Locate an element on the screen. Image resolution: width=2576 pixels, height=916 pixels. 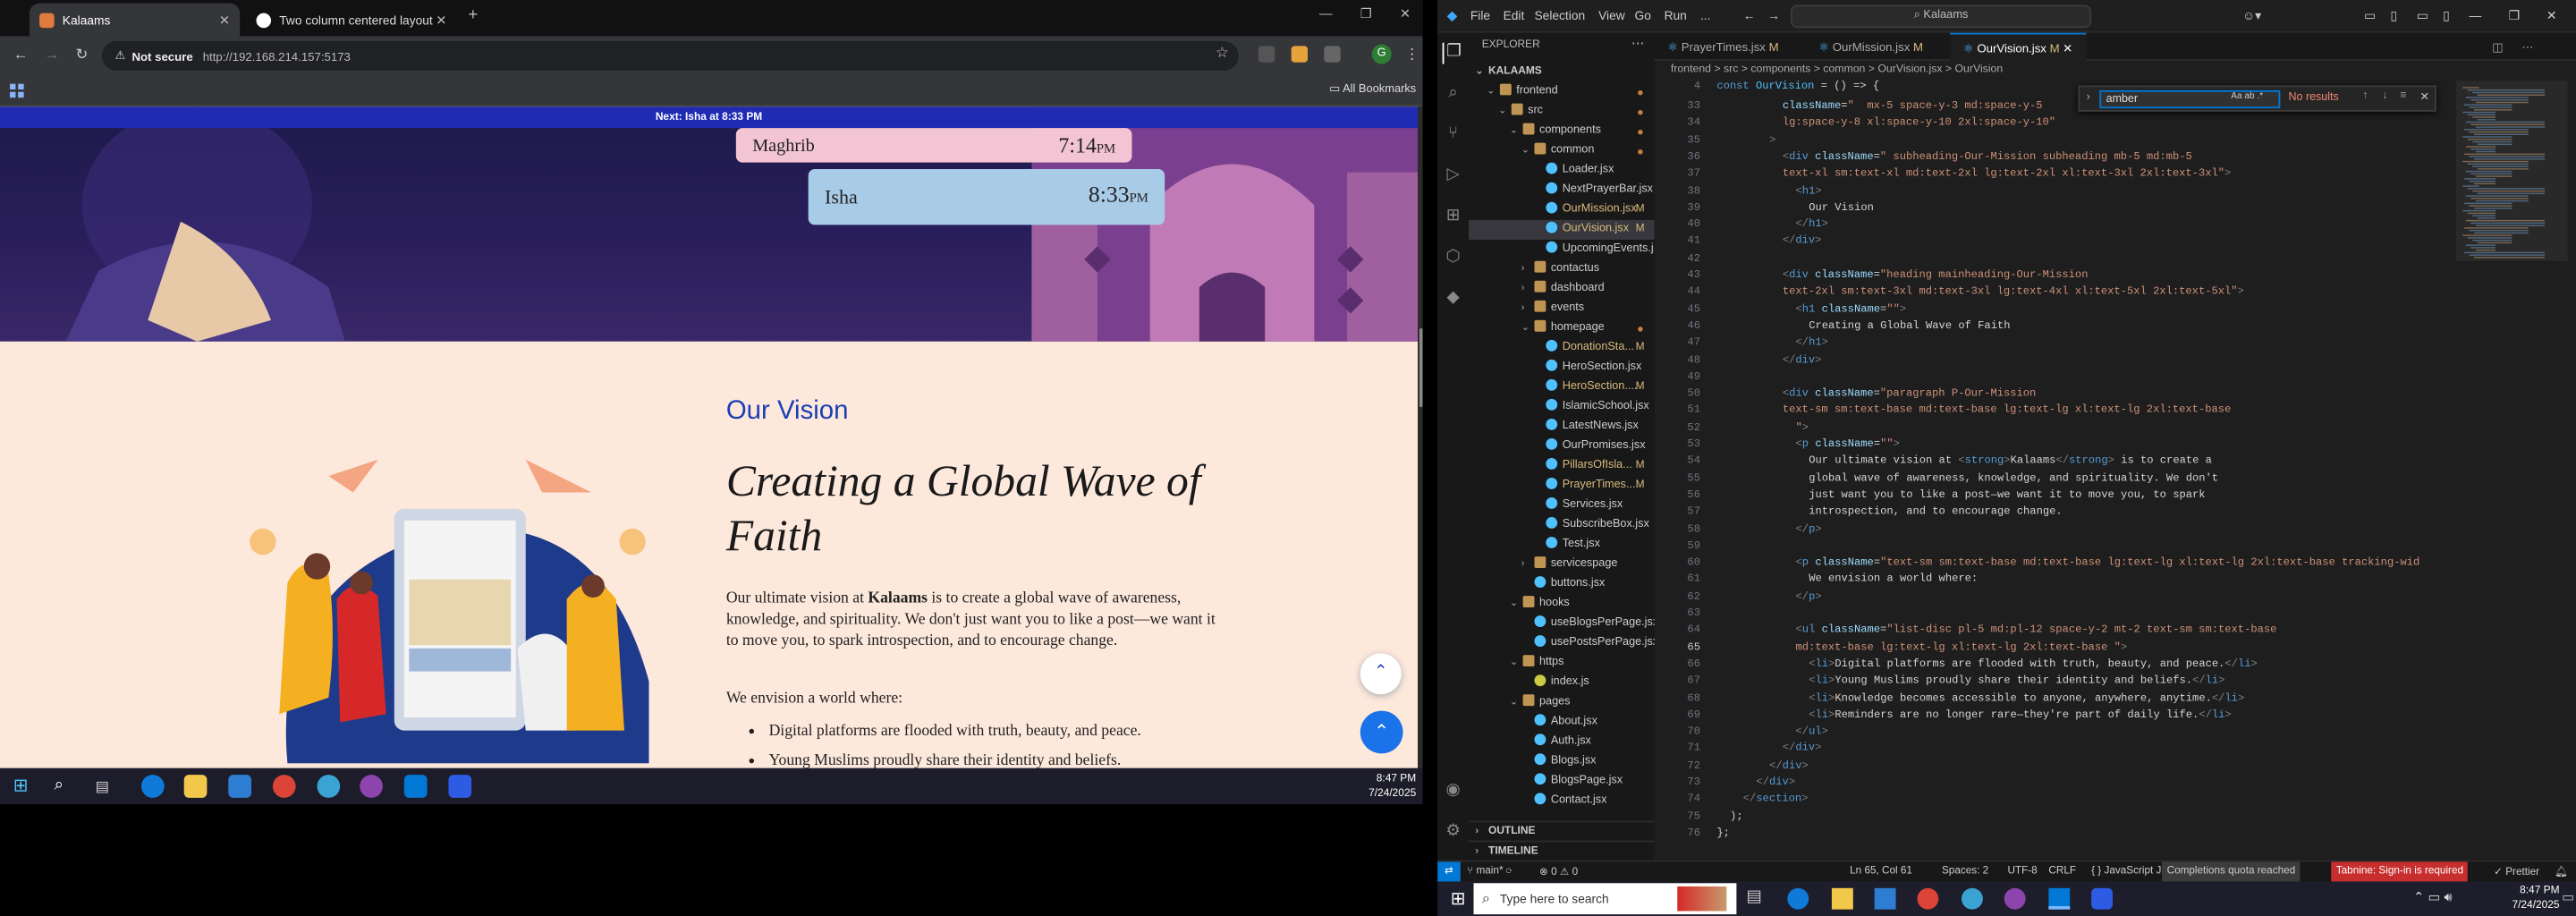
cursor-position: Ln 65, Col 61 is located at coordinates (1881, 871).